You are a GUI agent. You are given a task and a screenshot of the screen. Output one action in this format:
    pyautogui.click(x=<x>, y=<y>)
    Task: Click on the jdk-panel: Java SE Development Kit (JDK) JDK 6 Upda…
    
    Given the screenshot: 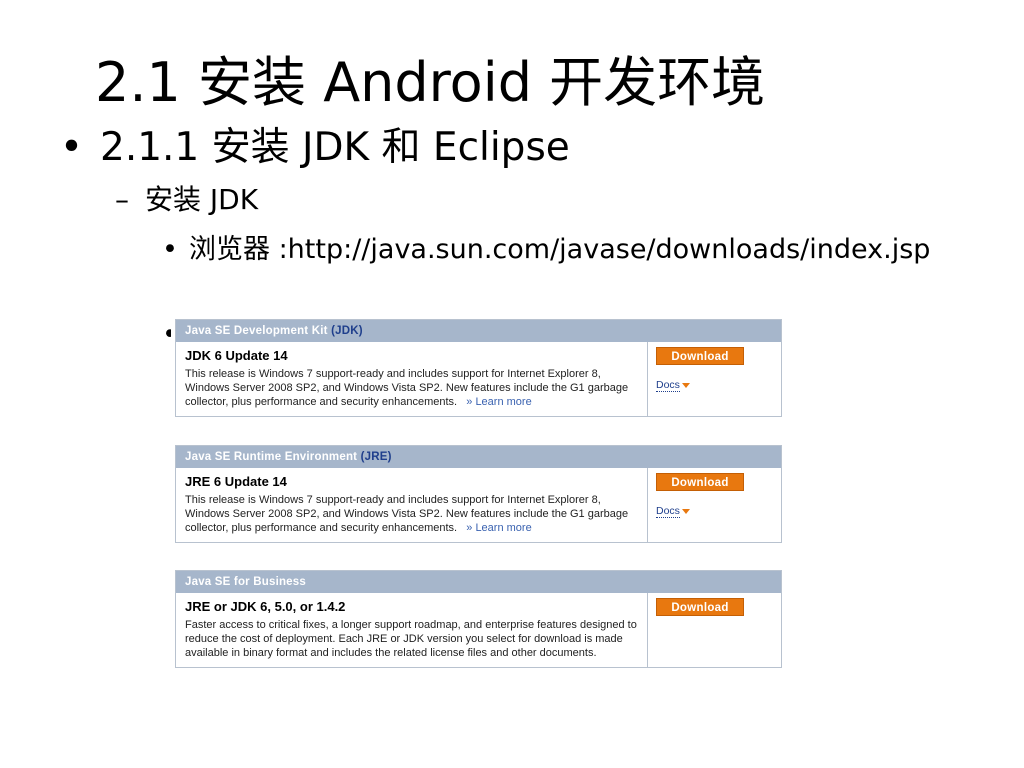 What is the action you would take?
    pyautogui.click(x=478, y=368)
    